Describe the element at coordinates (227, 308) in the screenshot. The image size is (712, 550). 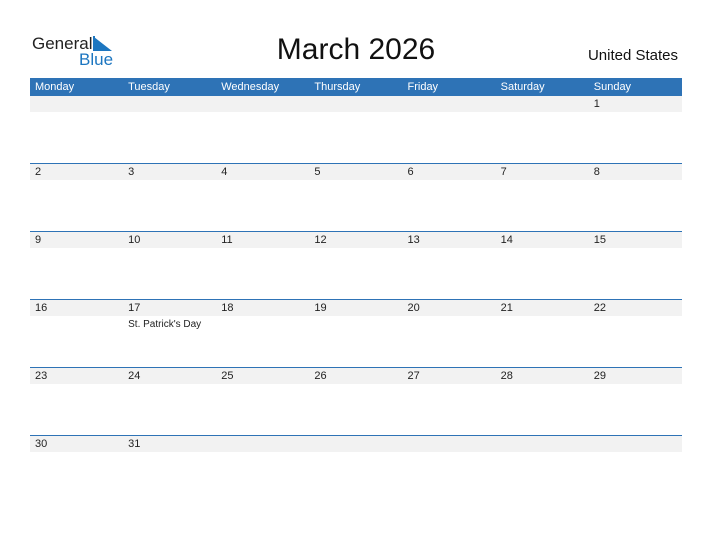
I see `day-number: 18` at that location.